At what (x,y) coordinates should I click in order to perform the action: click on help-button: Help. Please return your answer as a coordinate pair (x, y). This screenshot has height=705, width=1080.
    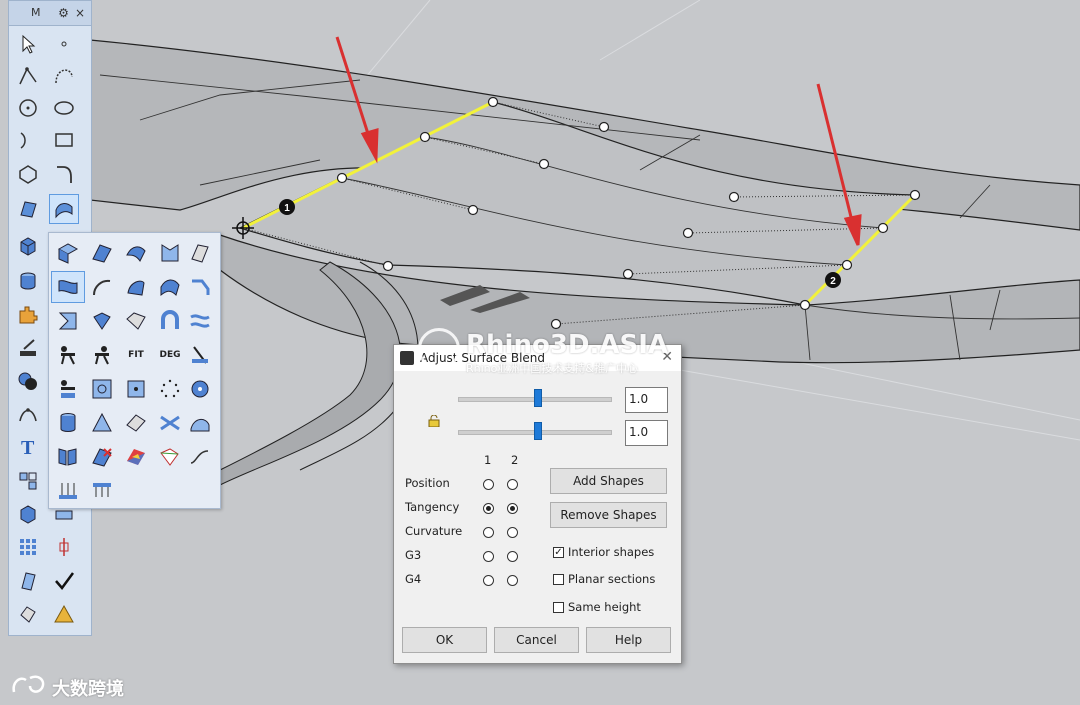
    Looking at the image, I should click on (628, 640).